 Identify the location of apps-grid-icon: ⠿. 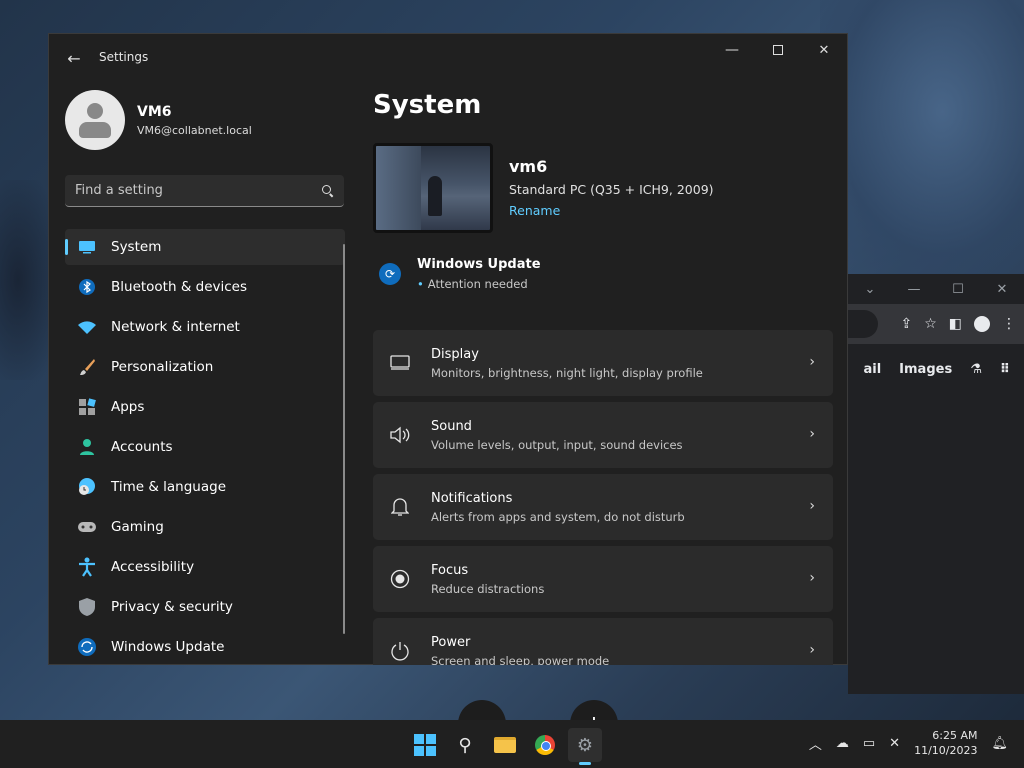
(1005, 369).